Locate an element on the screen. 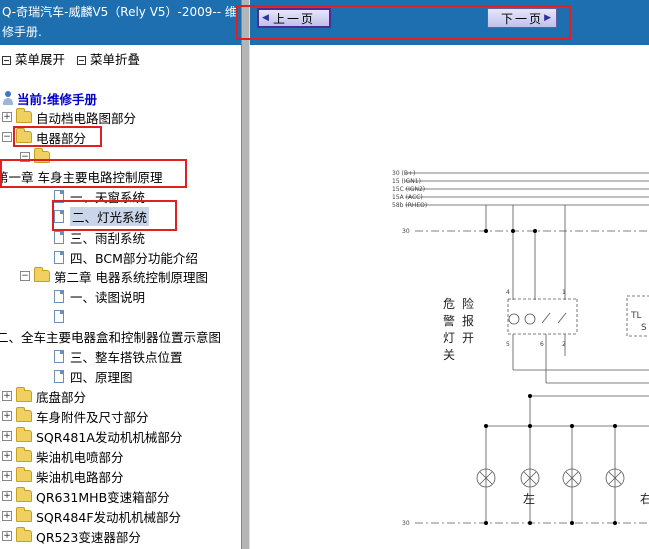 Image resolution: width=649 pixels, height=549 pixels. frame-splitter is located at coordinates (245, 274).